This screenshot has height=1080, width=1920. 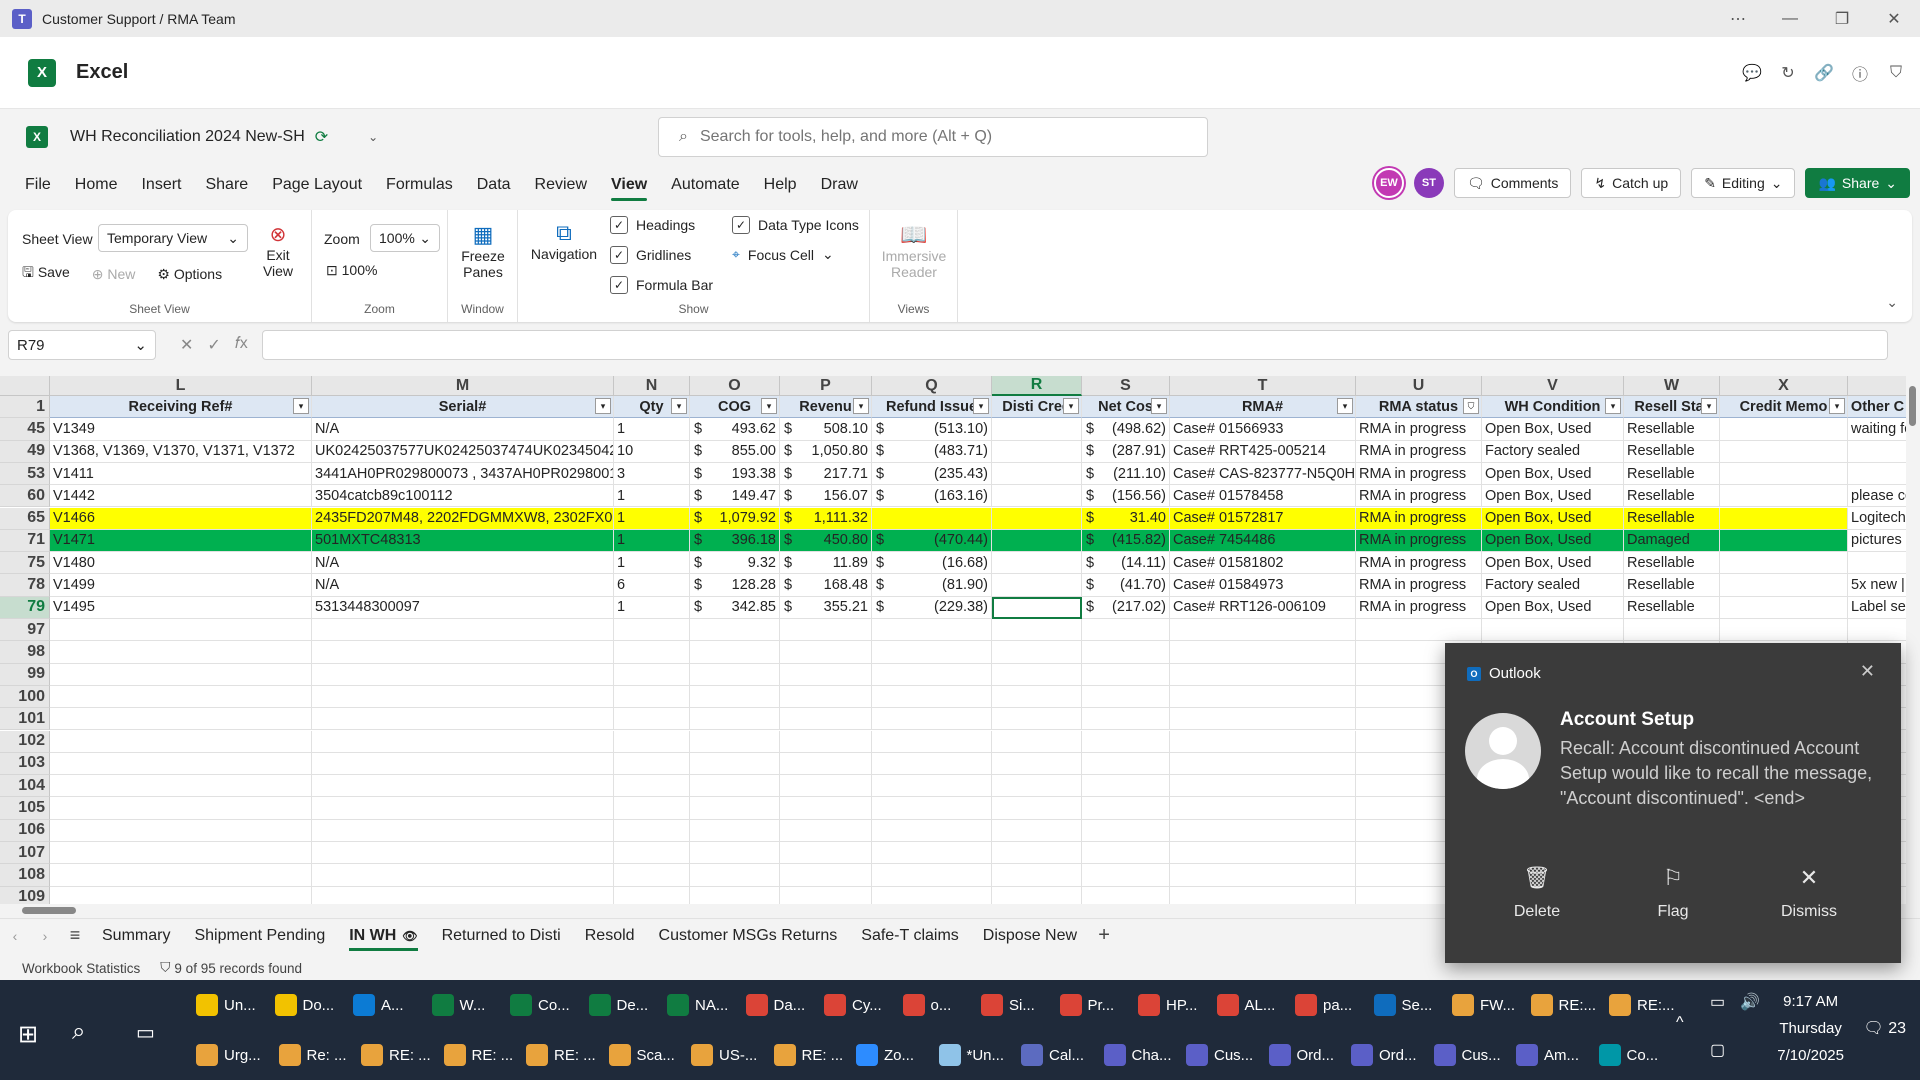 What do you see at coordinates (1263, 518) in the screenshot?
I see `table-cell: Case# 01572817` at bounding box center [1263, 518].